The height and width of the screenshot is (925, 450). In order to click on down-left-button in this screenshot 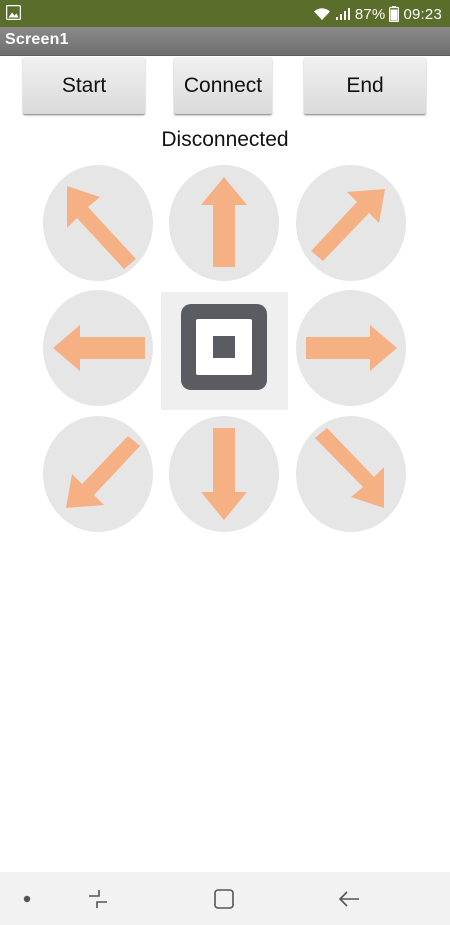, I will do `click(98, 474)`.